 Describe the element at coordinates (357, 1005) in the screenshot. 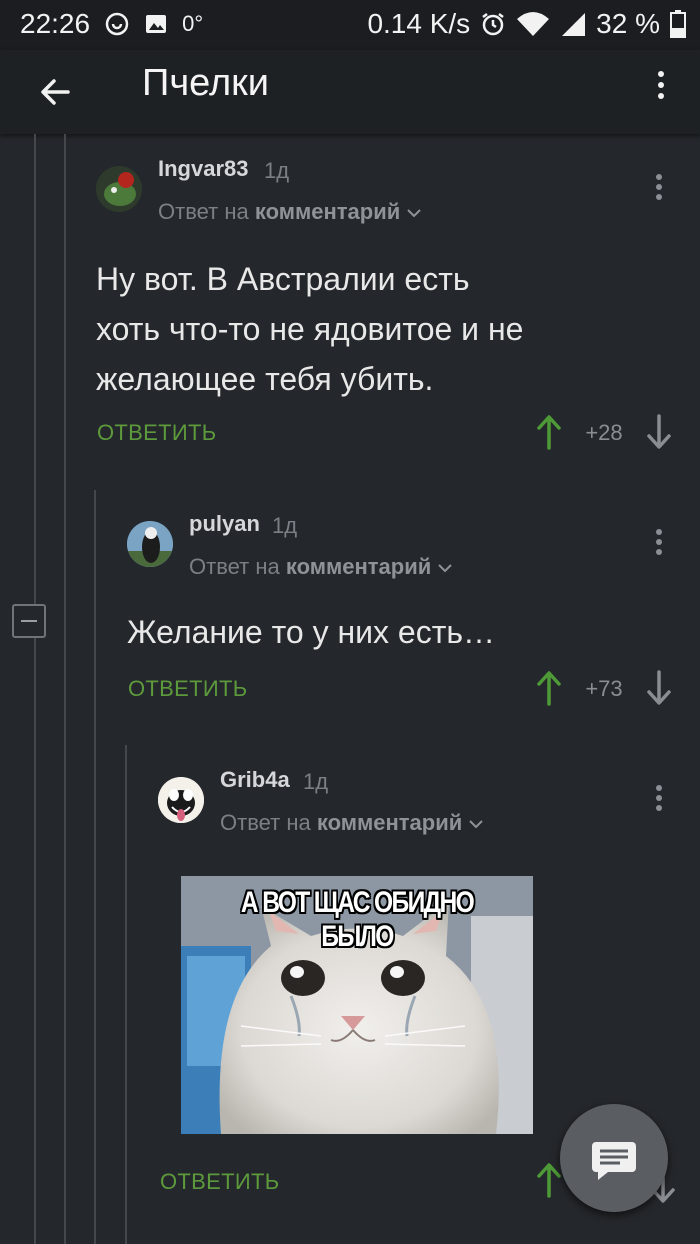

I see `comment-image: А ВОТ ЩАС ОБИДНО БЫЛО` at that location.